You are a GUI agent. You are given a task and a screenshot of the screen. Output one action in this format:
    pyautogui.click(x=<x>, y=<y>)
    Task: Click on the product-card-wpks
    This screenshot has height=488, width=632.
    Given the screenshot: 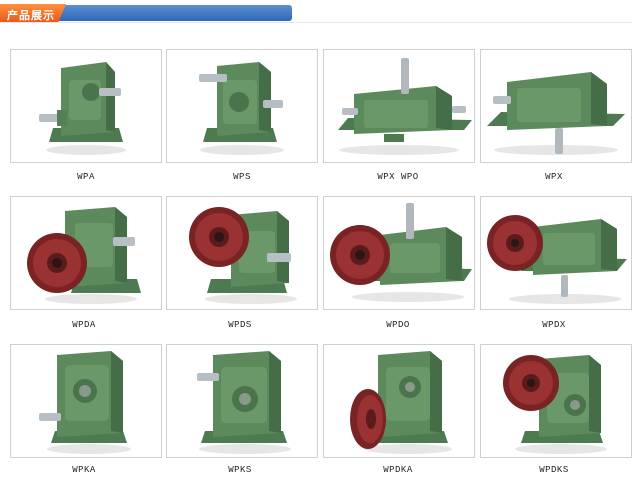 What is the action you would take?
    pyautogui.click(x=242, y=401)
    